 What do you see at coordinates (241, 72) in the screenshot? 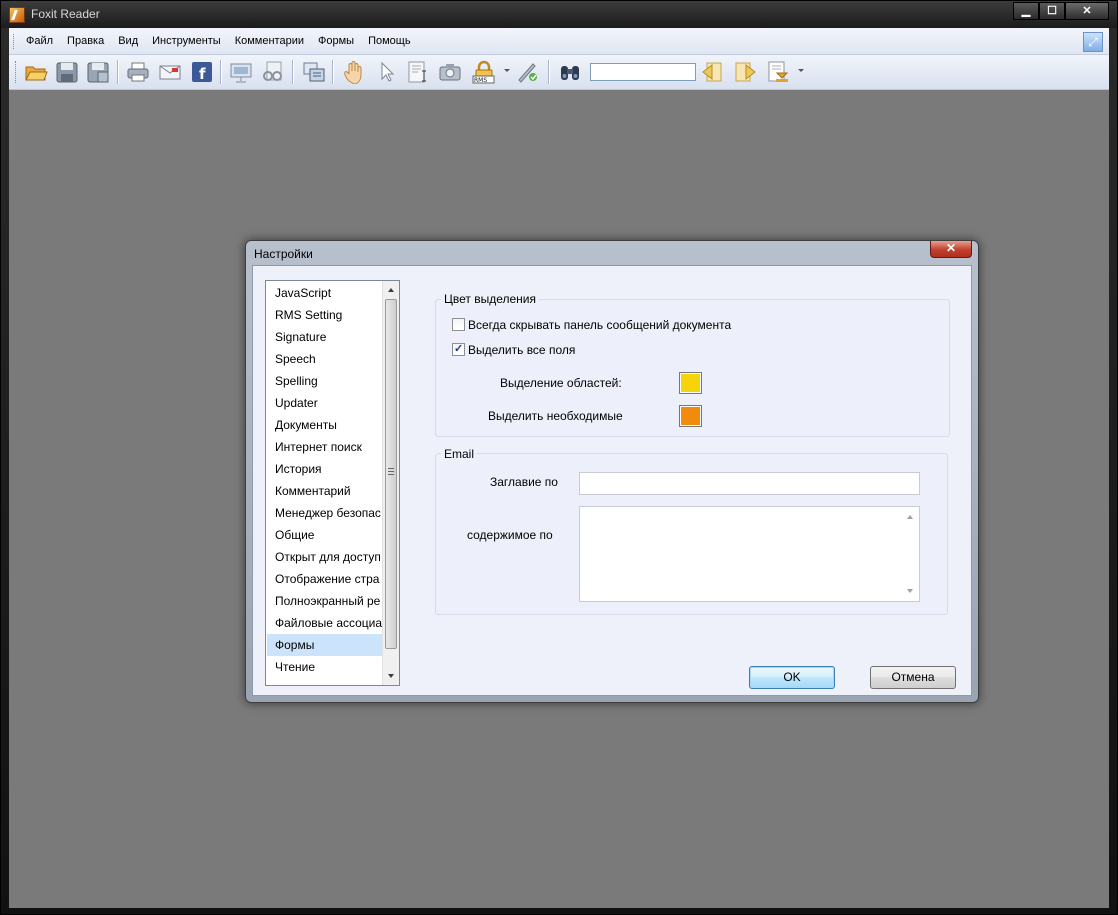
I see `presentation-icon` at bounding box center [241, 72].